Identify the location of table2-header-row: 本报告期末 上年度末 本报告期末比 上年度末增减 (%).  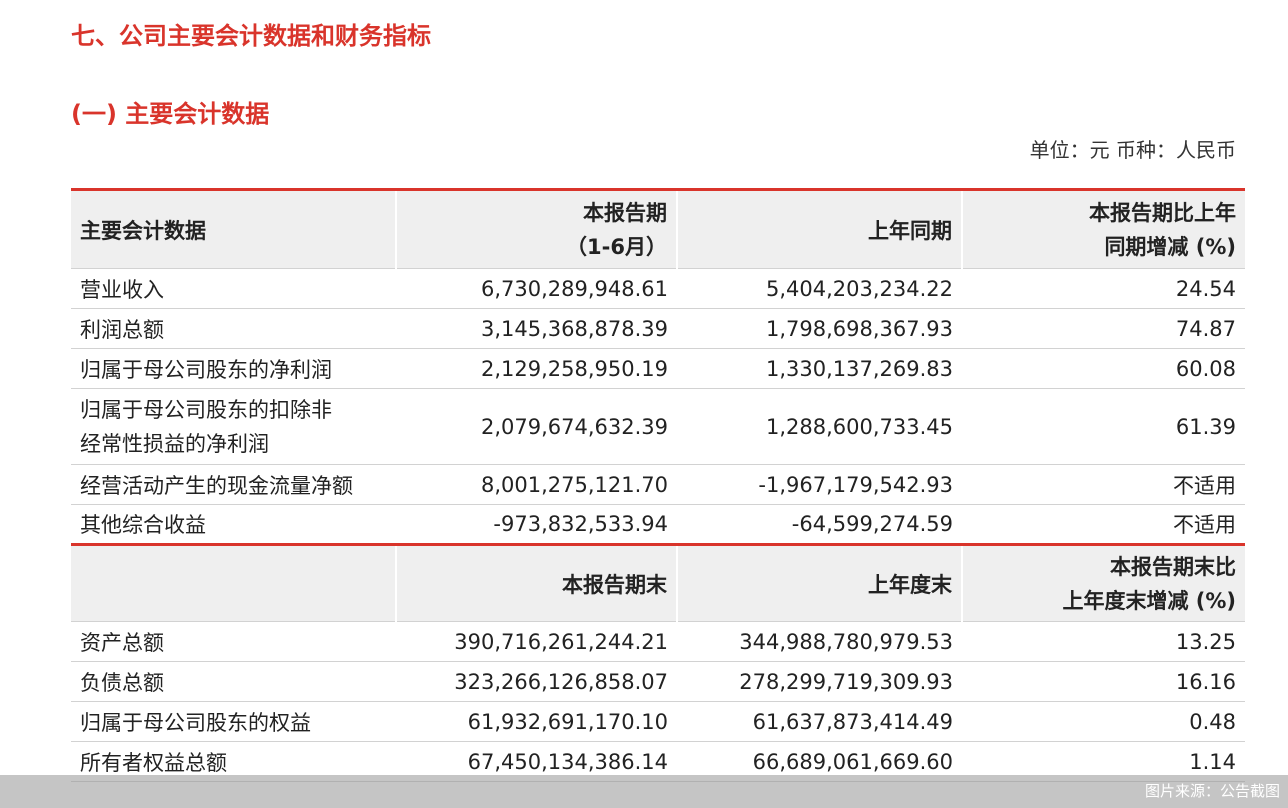
(658, 583).